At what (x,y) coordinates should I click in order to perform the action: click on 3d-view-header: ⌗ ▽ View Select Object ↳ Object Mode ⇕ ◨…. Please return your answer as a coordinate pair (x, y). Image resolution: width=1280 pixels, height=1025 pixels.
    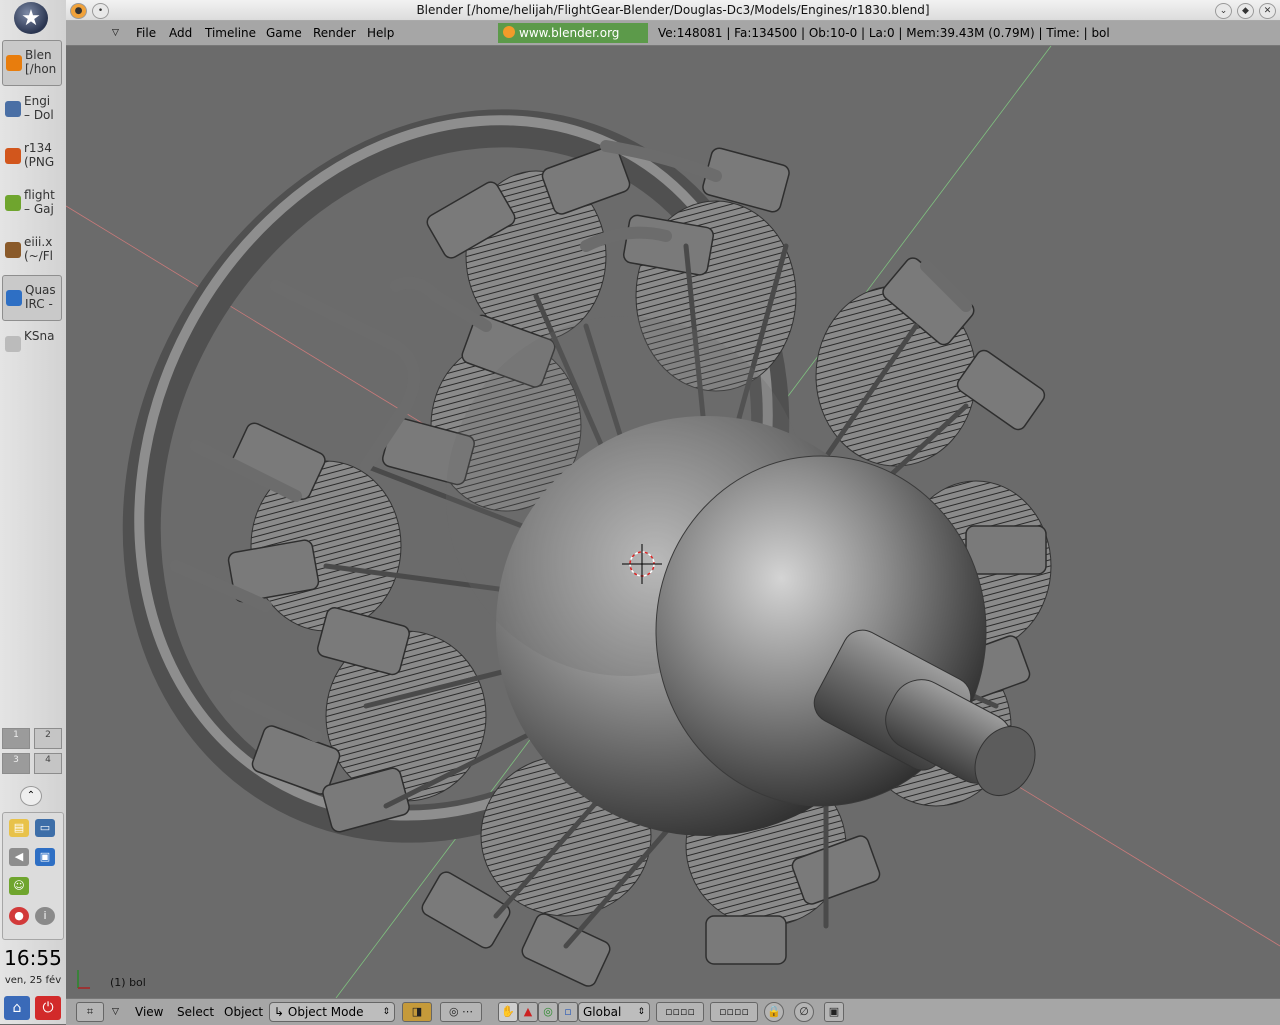
    Looking at the image, I should click on (673, 1011).